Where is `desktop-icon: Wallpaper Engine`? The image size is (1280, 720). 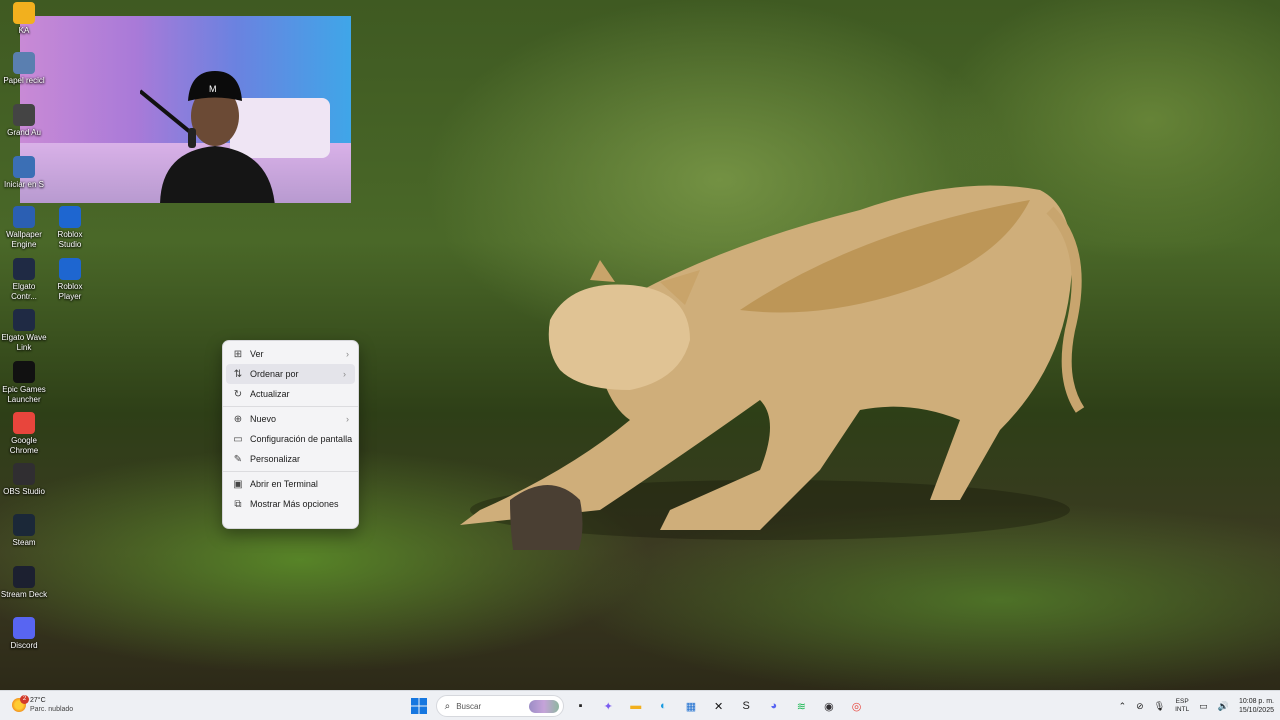
desktop-icon: Wallpaper Engine is located at coordinates (24, 228).